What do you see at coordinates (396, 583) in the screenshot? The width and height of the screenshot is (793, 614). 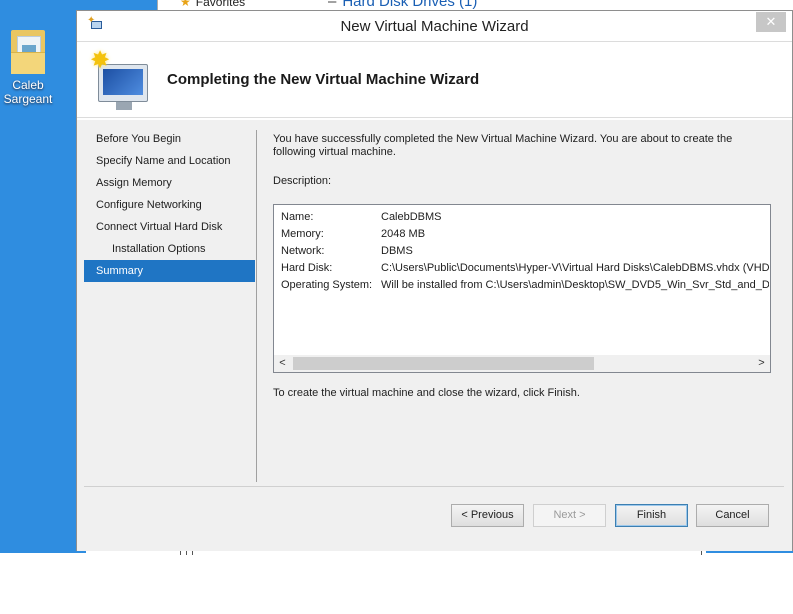 I see `desktop-bottom-area` at bounding box center [396, 583].